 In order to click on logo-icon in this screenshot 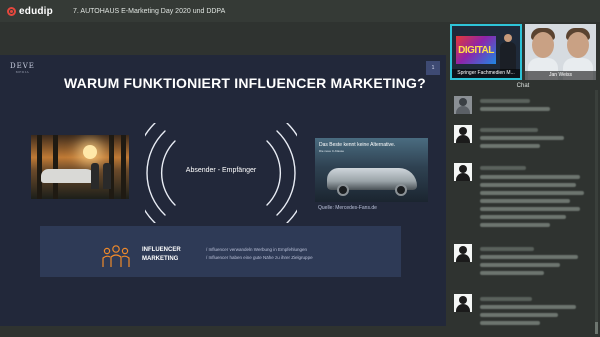, I will do `click(11, 11)`.